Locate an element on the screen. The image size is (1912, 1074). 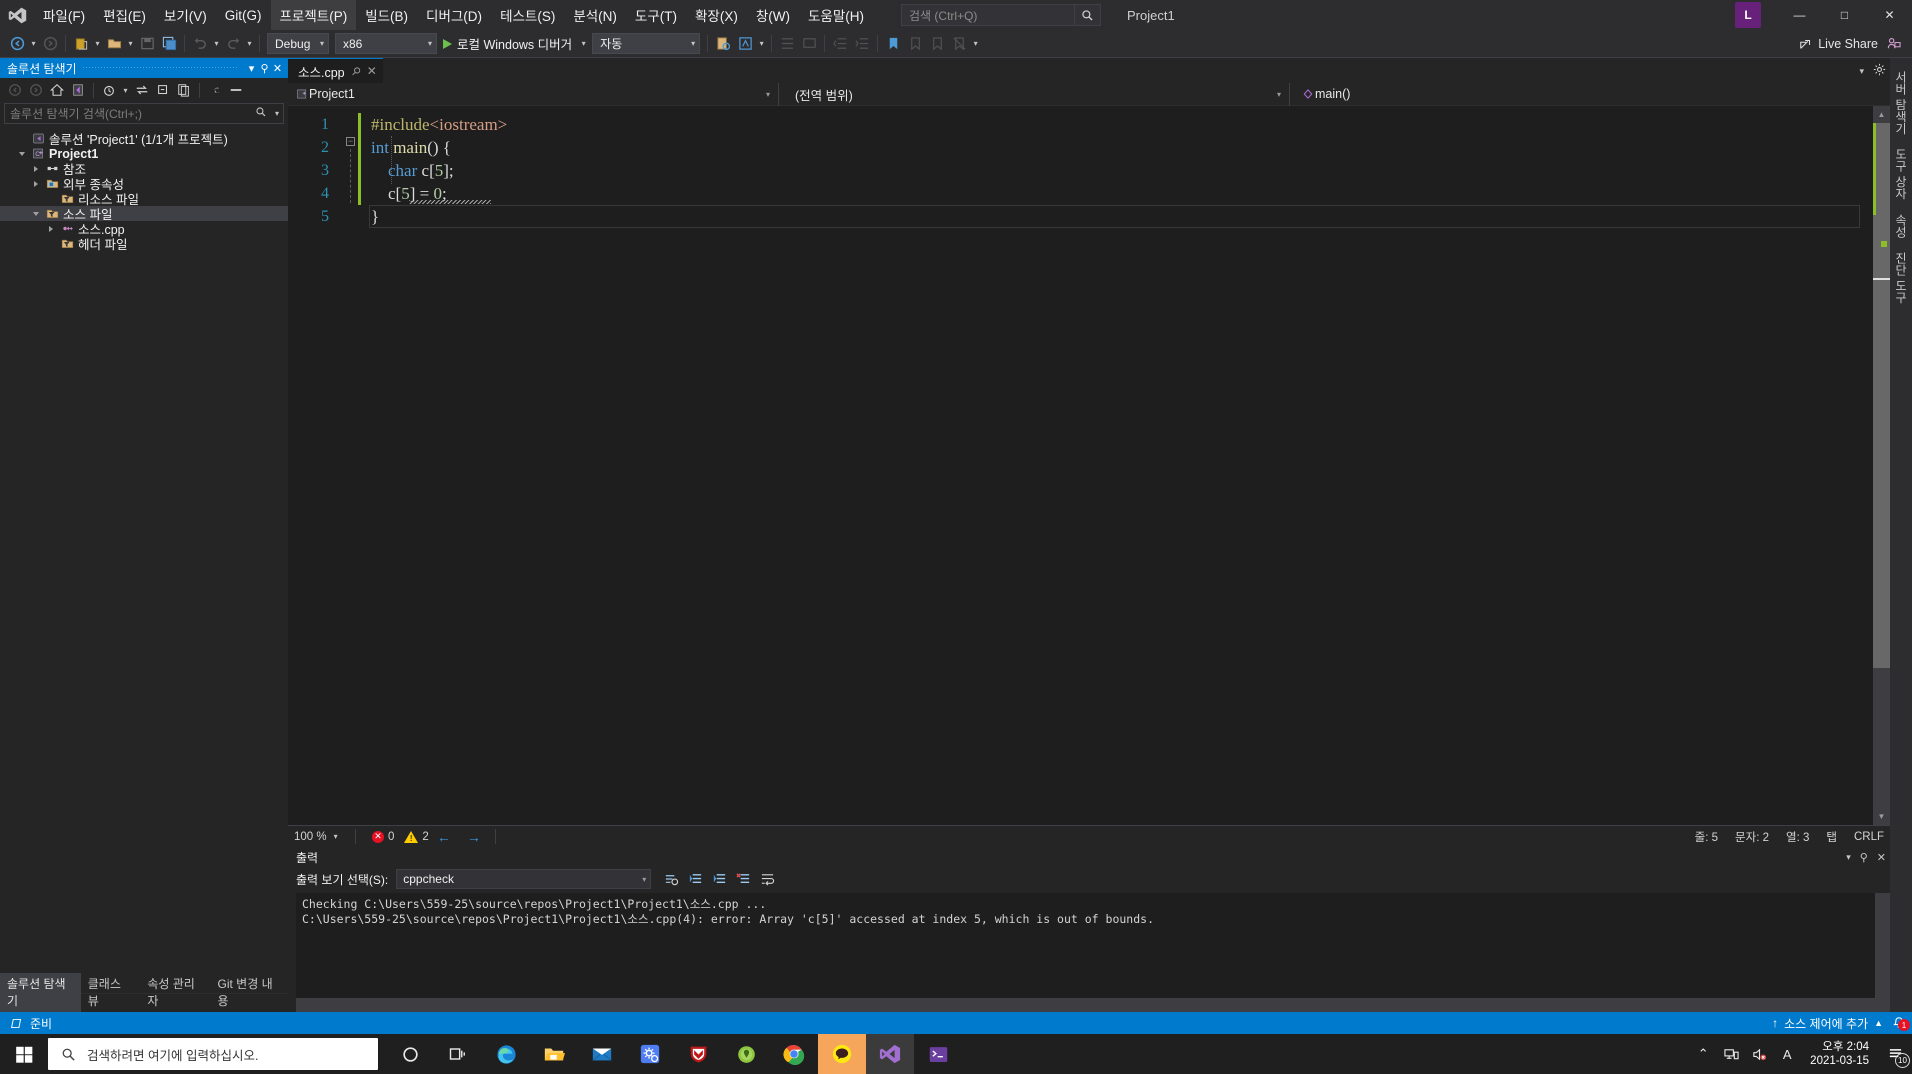
file-explorer-icon is located at coordinates (554, 1054).